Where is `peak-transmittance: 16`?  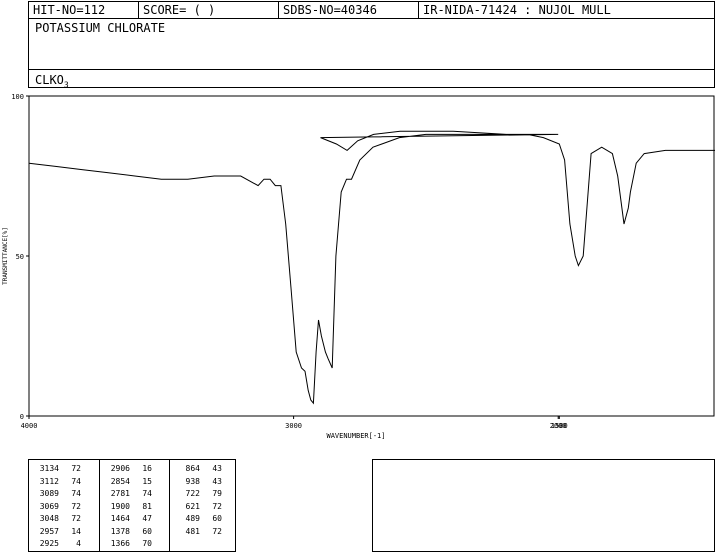
peak-transmittance: 16 is located at coordinates (147, 468).